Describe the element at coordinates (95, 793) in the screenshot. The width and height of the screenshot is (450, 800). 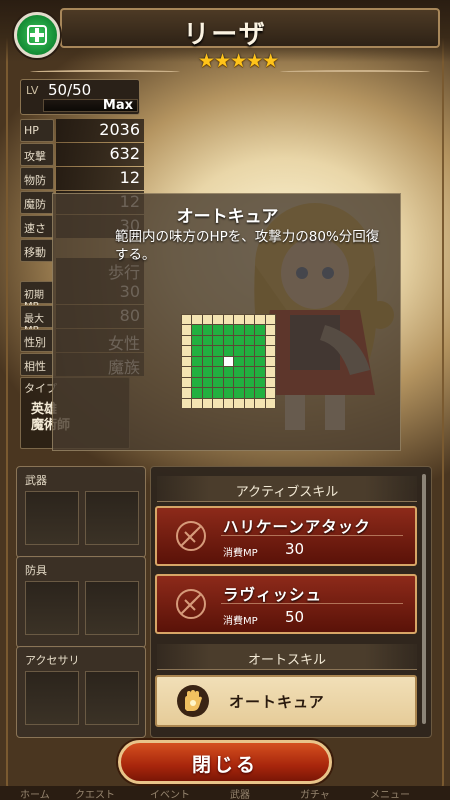
I see `nav-item-quest: クエスト` at that location.